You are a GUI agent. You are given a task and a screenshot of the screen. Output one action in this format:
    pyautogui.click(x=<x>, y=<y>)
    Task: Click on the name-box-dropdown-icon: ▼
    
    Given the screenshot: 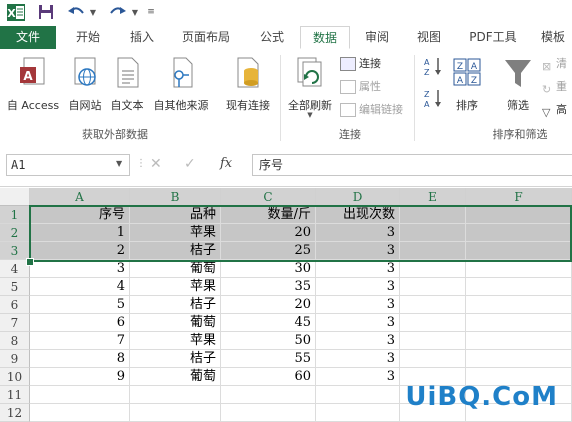 What is the action you would take?
    pyautogui.click(x=119, y=163)
    